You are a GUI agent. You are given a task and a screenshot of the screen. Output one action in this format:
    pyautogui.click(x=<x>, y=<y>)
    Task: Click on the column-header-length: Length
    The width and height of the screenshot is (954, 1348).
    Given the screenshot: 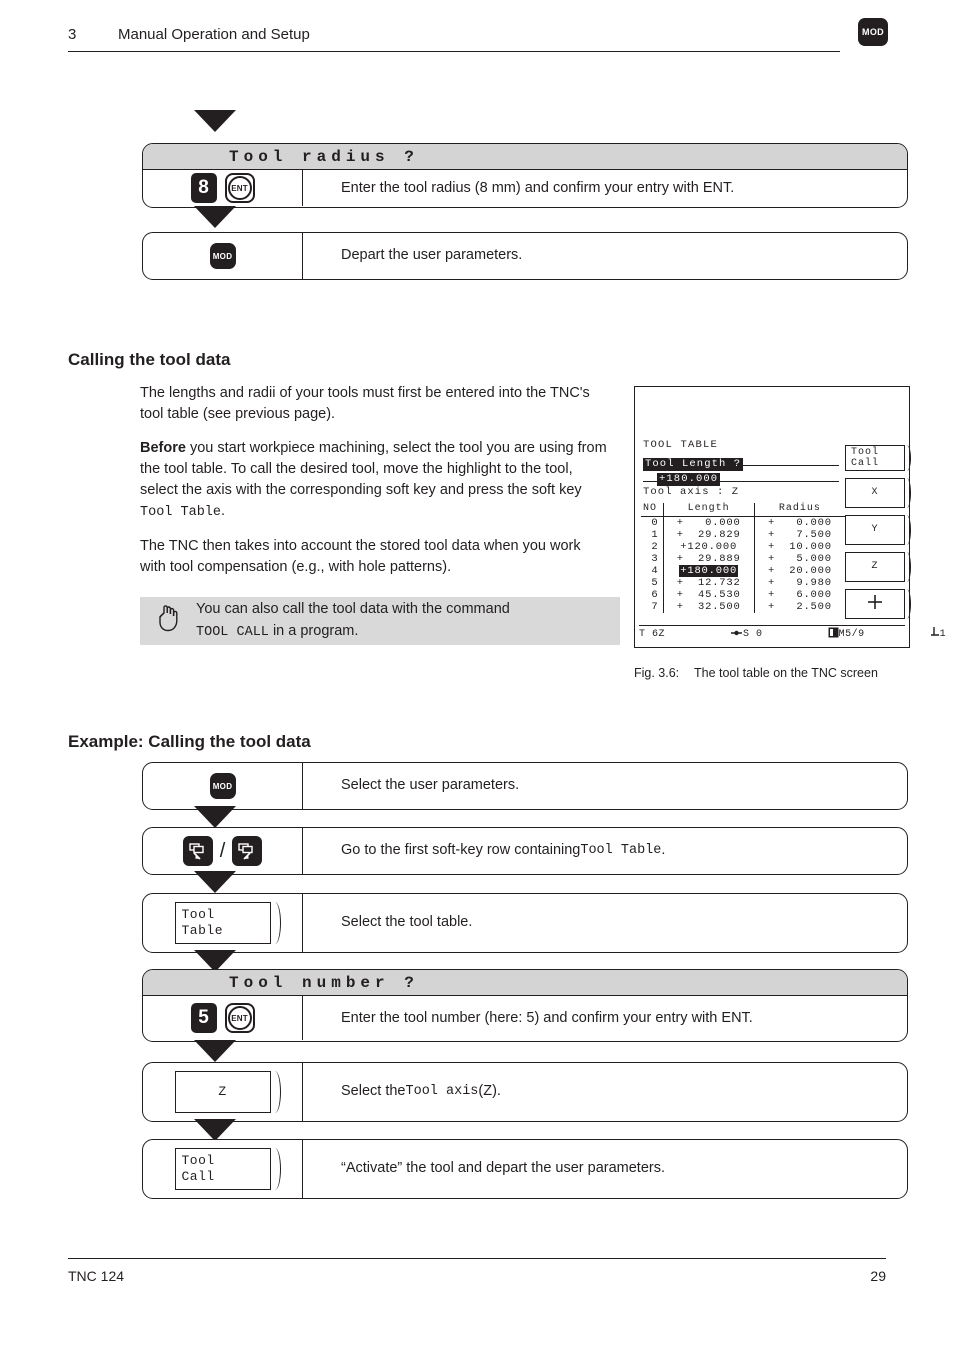 What is the action you would take?
    pyautogui.click(x=709, y=510)
    